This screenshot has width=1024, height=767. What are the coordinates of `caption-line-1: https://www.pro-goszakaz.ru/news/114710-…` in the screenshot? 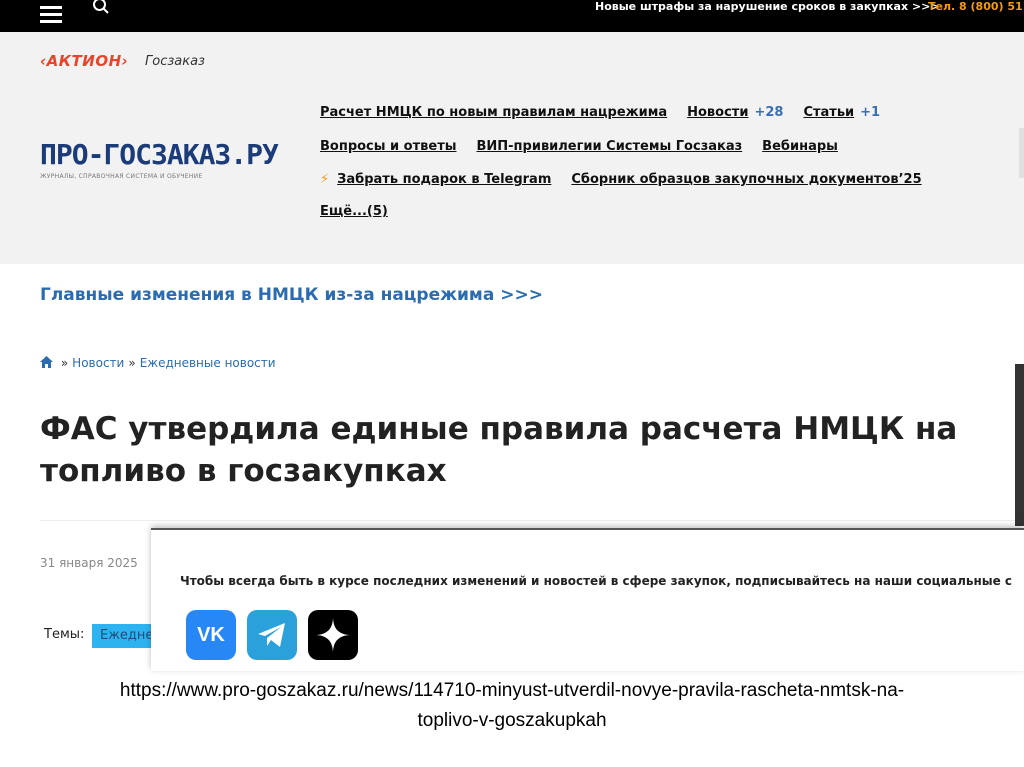 It's located at (512, 691).